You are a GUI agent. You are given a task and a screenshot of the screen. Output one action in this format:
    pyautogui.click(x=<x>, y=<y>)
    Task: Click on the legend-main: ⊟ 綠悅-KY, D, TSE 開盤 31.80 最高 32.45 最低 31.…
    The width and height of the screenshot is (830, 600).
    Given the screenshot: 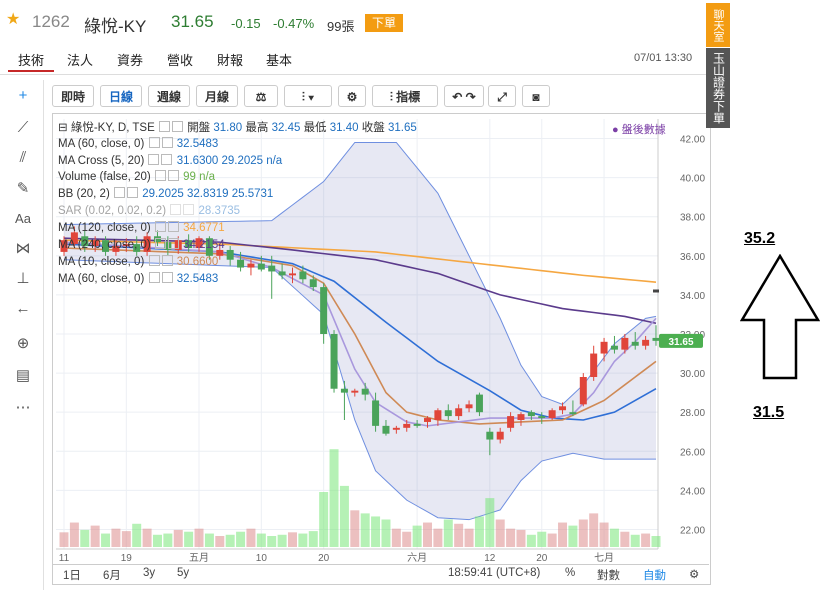 What is the action you would take?
    pyautogui.click(x=237, y=128)
    